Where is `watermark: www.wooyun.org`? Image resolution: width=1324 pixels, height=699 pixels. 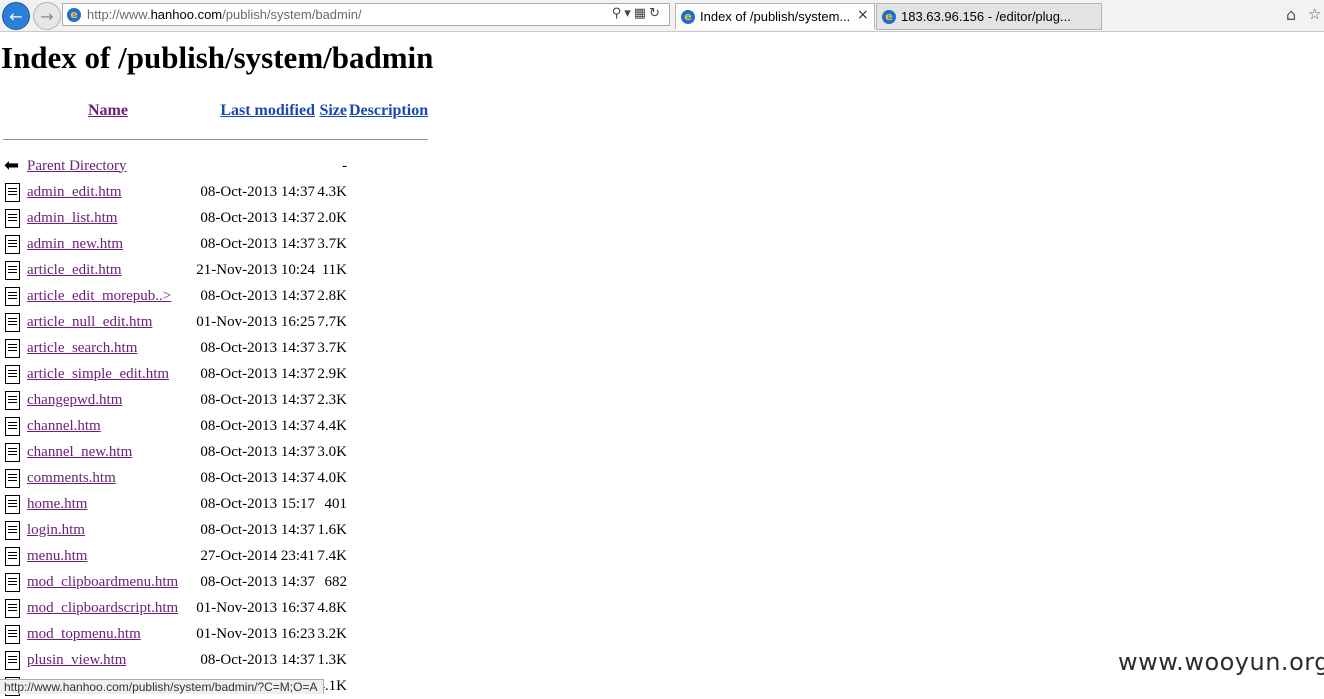
watermark: www.wooyun.org is located at coordinates (1221, 662).